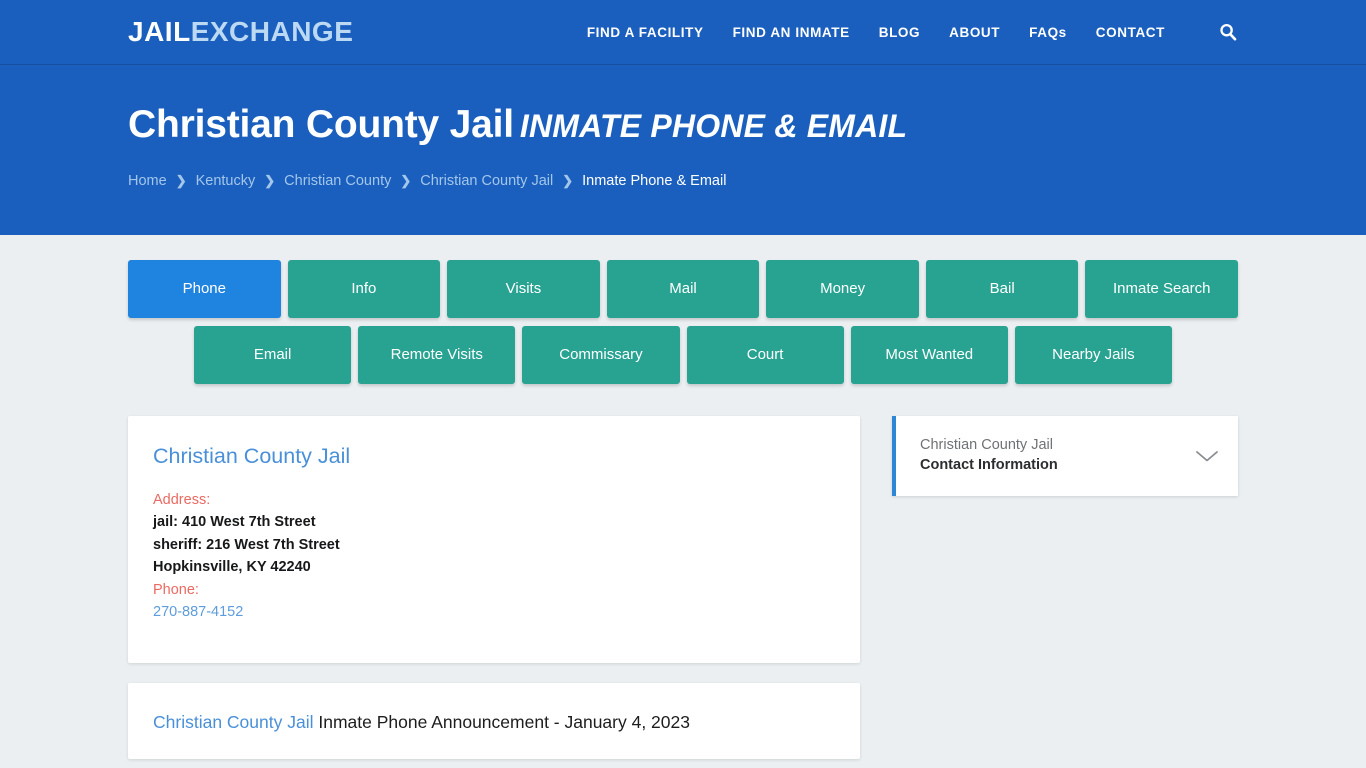  Describe the element at coordinates (974, 32) in the screenshot. I see `nav-about: ABOUT` at that location.